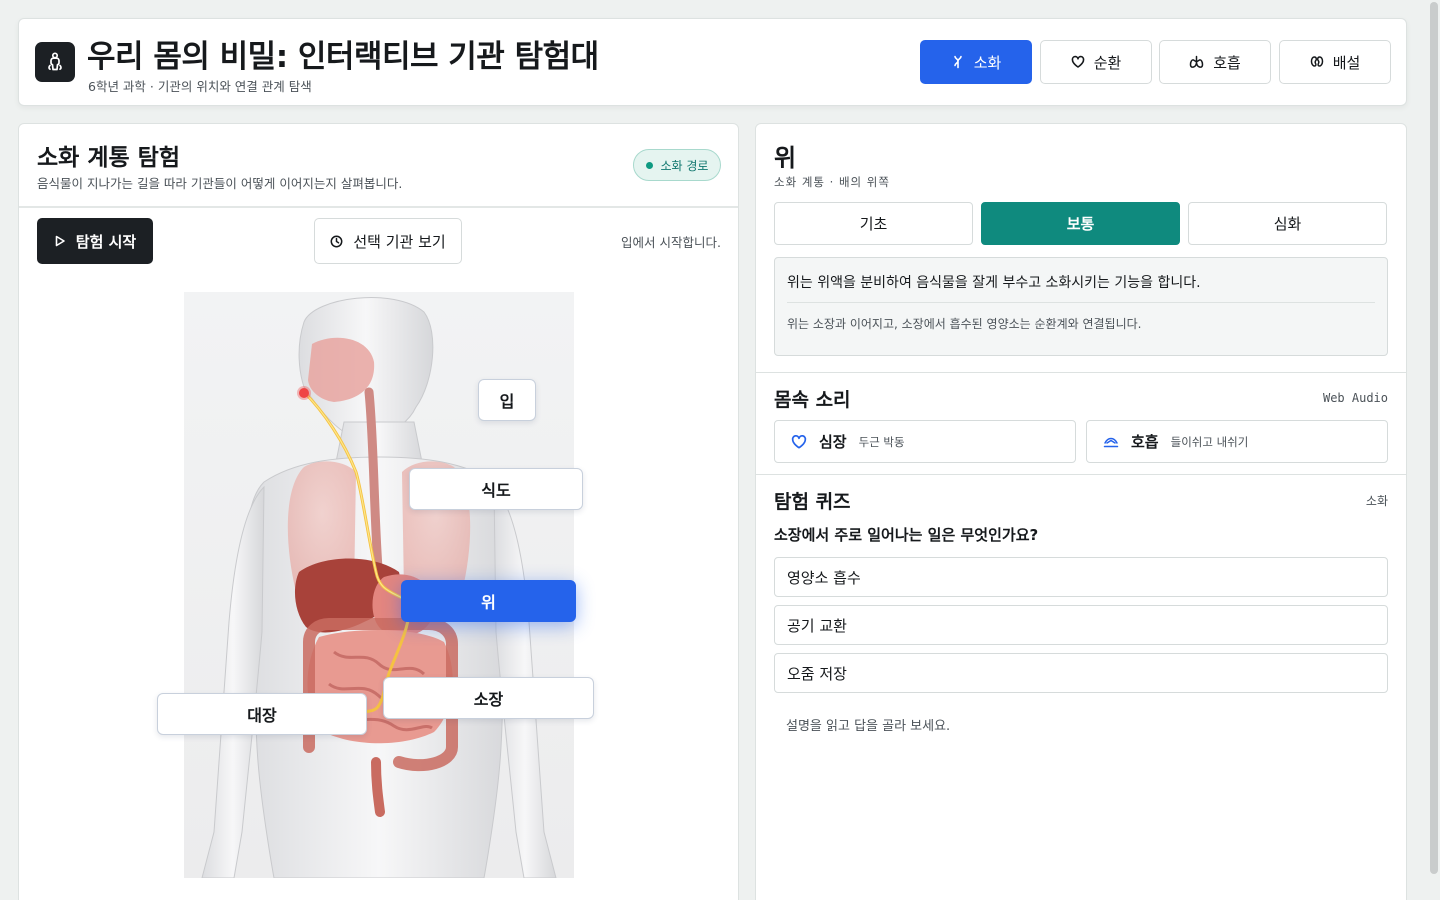 This screenshot has height=900, width=1440. Describe the element at coordinates (881, 441) in the screenshot. I see `sound-desc: 두근 박동` at that location.